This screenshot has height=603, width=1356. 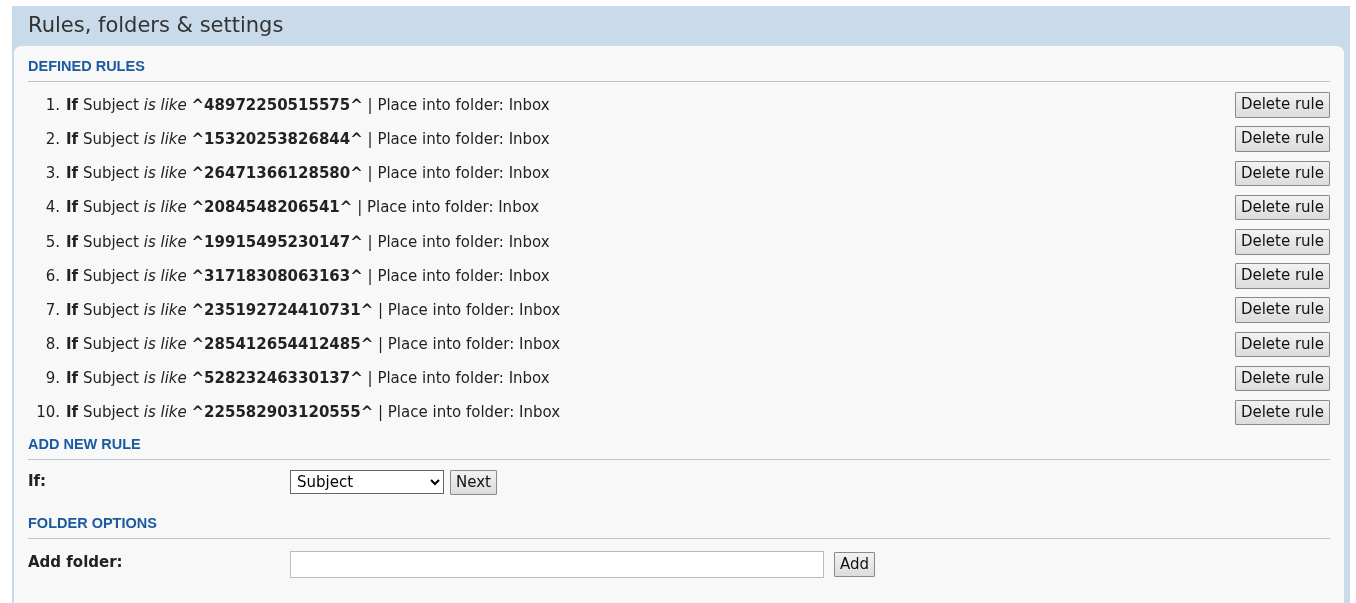 What do you see at coordinates (156, 25) in the screenshot?
I see `page-title: Rules, folders & settings` at bounding box center [156, 25].